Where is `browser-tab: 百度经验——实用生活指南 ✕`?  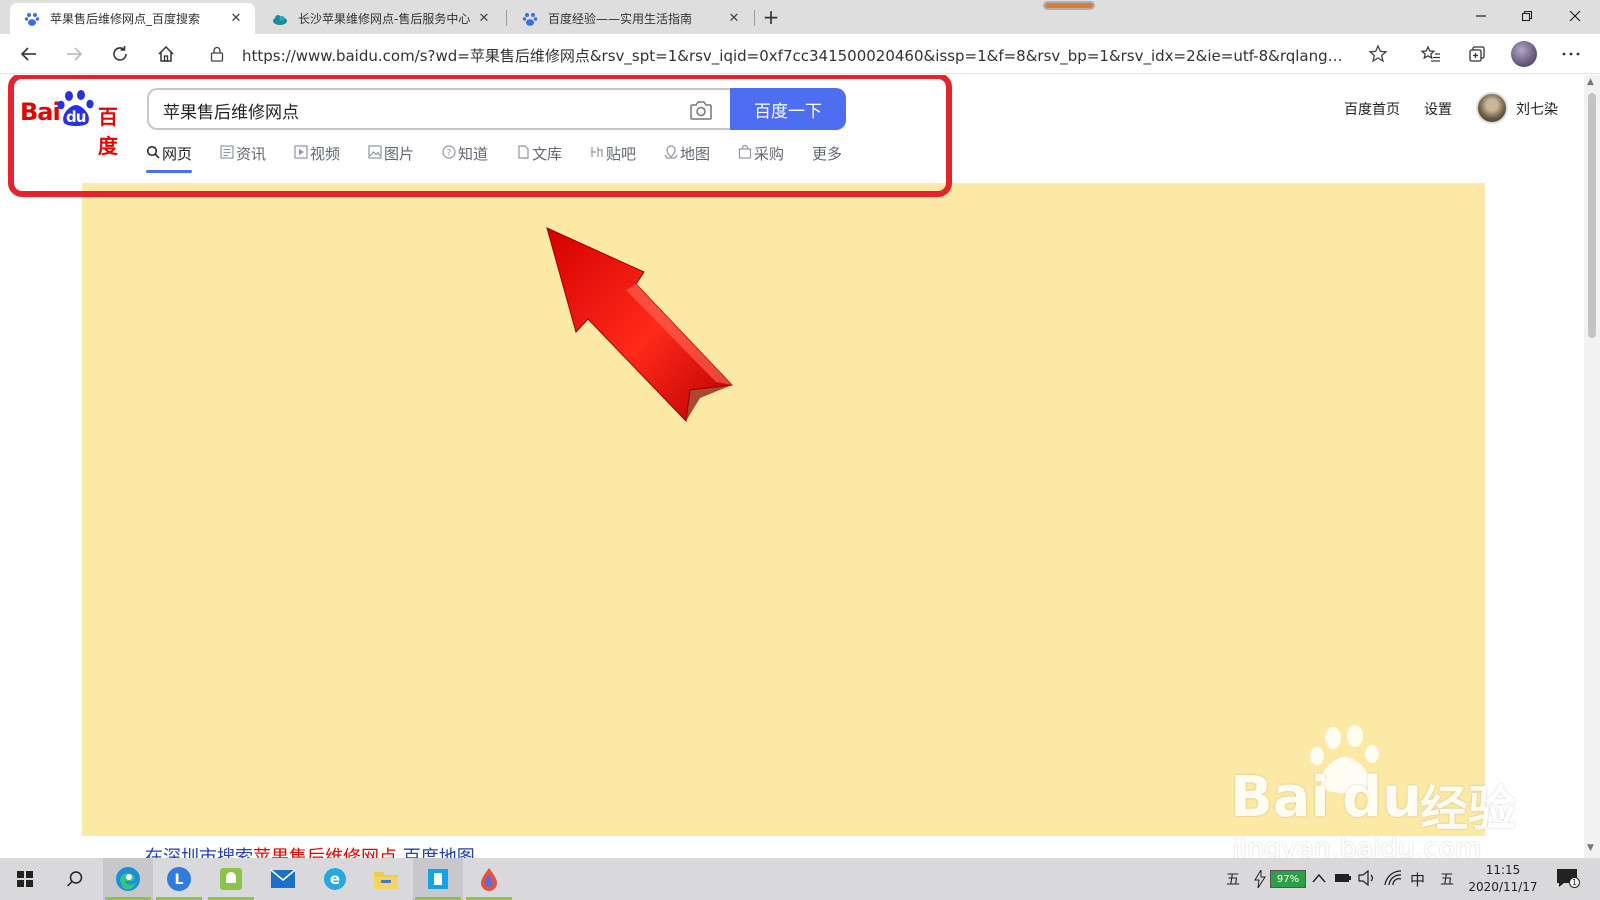 browser-tab: 百度经验——实用生活指南 ✕ is located at coordinates (630, 18).